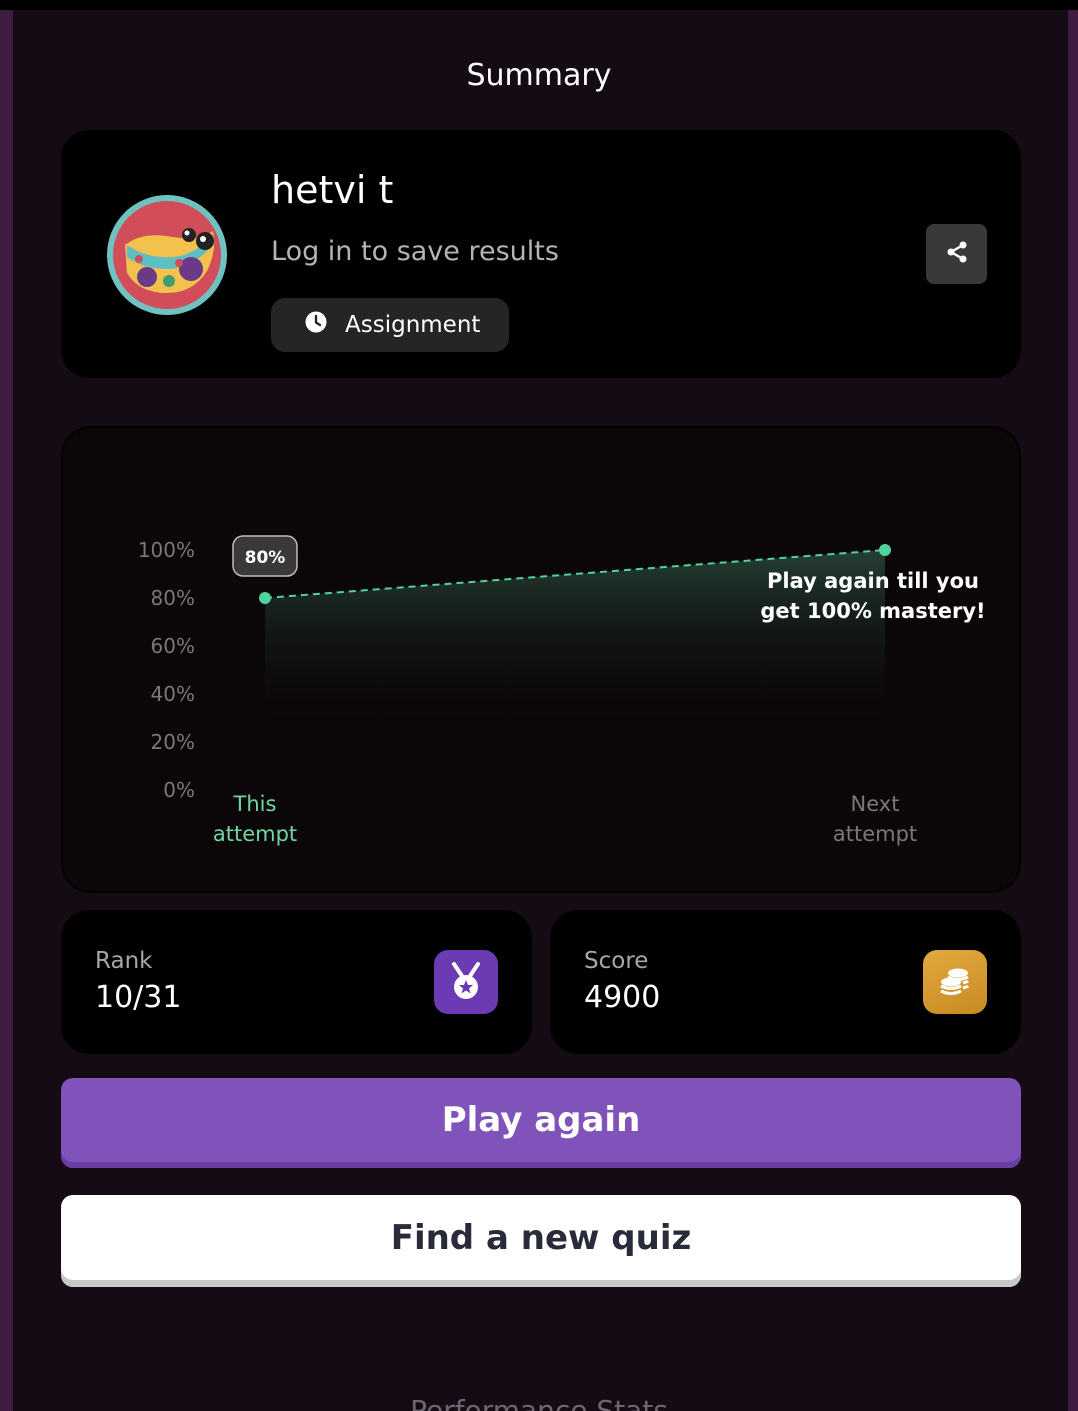 The image size is (1078, 1411). Describe the element at coordinates (173, 742) in the screenshot. I see `y-tick-label: 20%` at that location.